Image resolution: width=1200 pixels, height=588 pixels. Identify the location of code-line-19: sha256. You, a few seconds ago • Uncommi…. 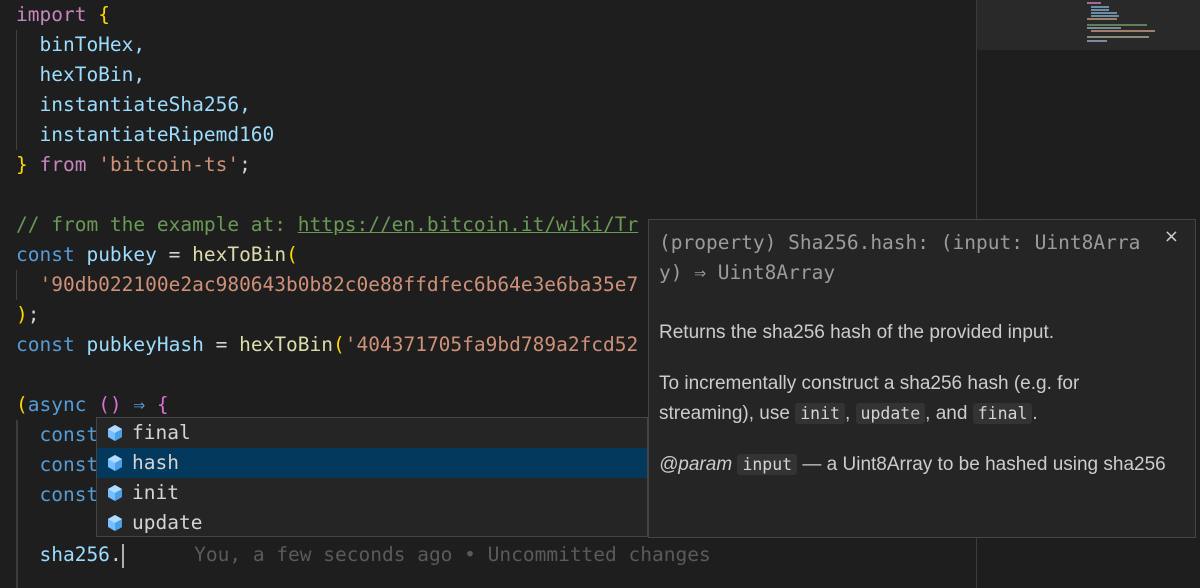
(363, 555).